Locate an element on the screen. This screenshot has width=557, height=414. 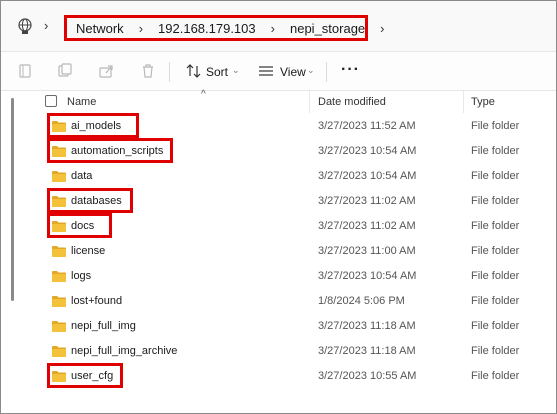
column-date-modified: Date modified is located at coordinates (352, 102).